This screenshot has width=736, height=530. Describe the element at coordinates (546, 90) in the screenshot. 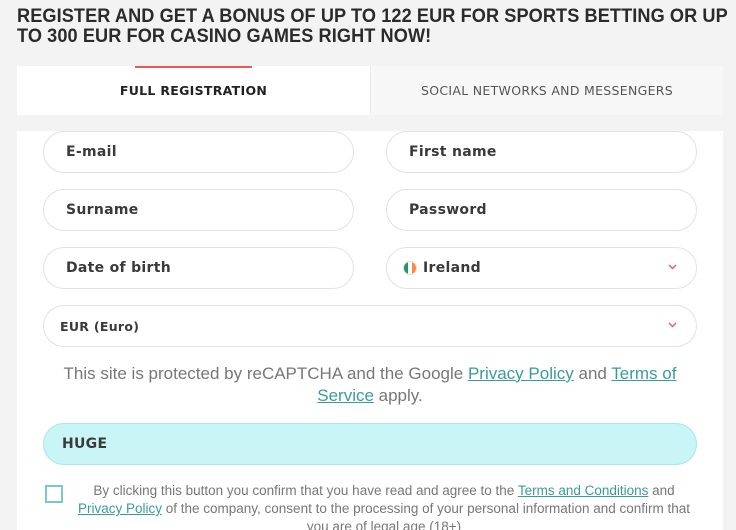

I see `tab-social-networks: SOCIAL NETWORKS AND MESSENGERS` at that location.